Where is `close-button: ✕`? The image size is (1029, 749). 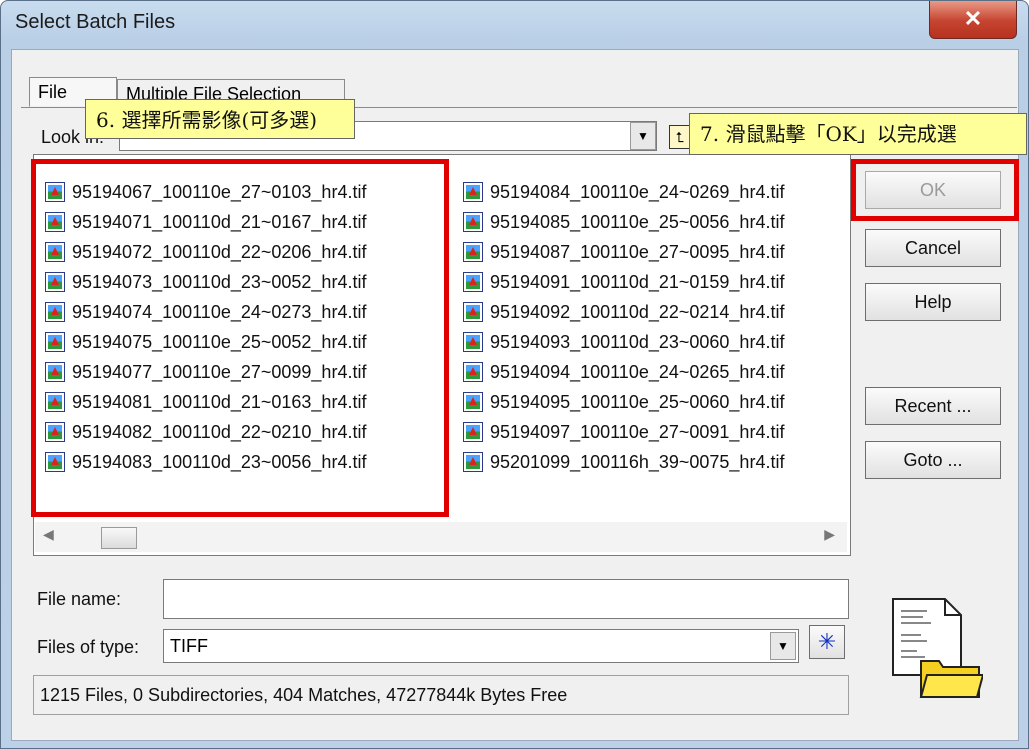
close-button: ✕ is located at coordinates (973, 20).